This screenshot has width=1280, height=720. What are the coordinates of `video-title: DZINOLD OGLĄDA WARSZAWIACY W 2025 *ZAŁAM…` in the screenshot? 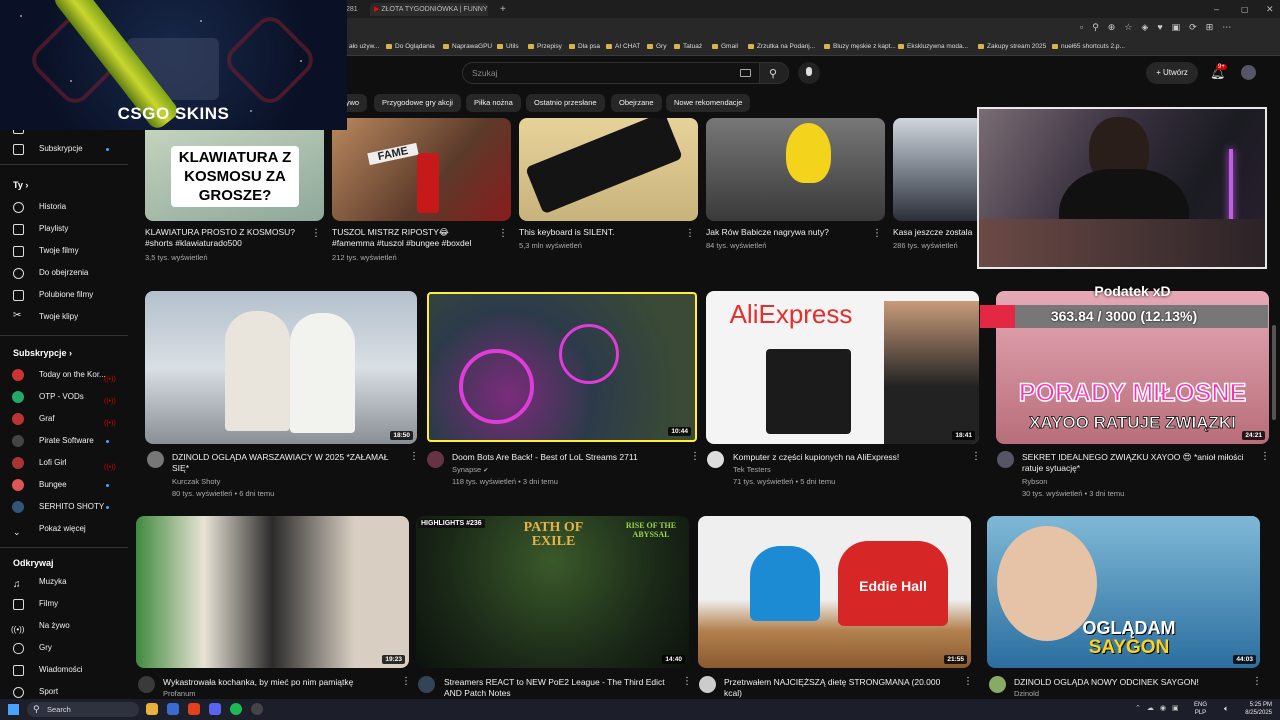 It's located at (286, 463).